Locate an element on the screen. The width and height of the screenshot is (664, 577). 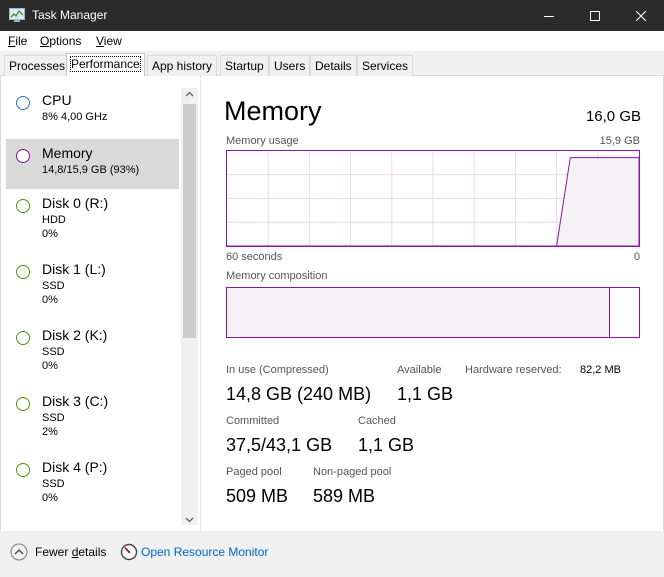
sidebar-item-type: HDD is located at coordinates (54, 220).